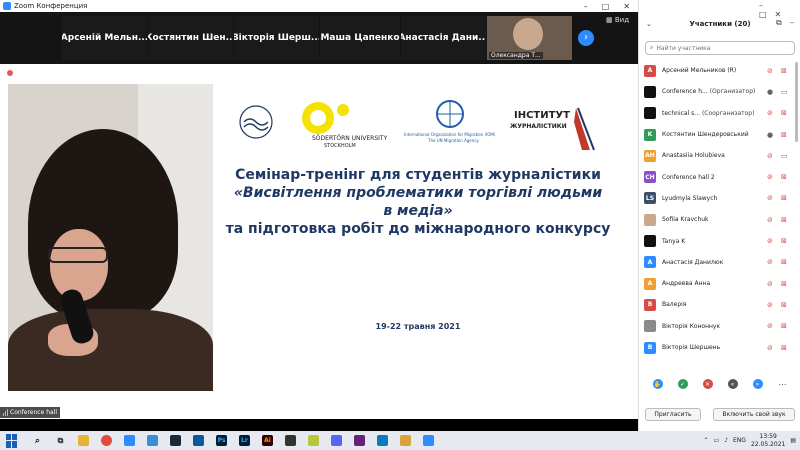 The width and height of the screenshot is (800, 450). What do you see at coordinates (175, 440) in the screenshot?
I see `steam-icon` at bounding box center [175, 440].